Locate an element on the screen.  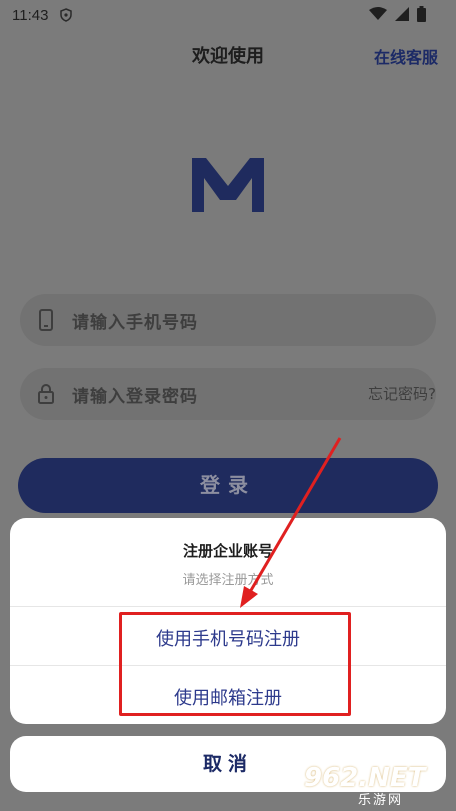
online-service-link: 在线客服 is located at coordinates (406, 56).